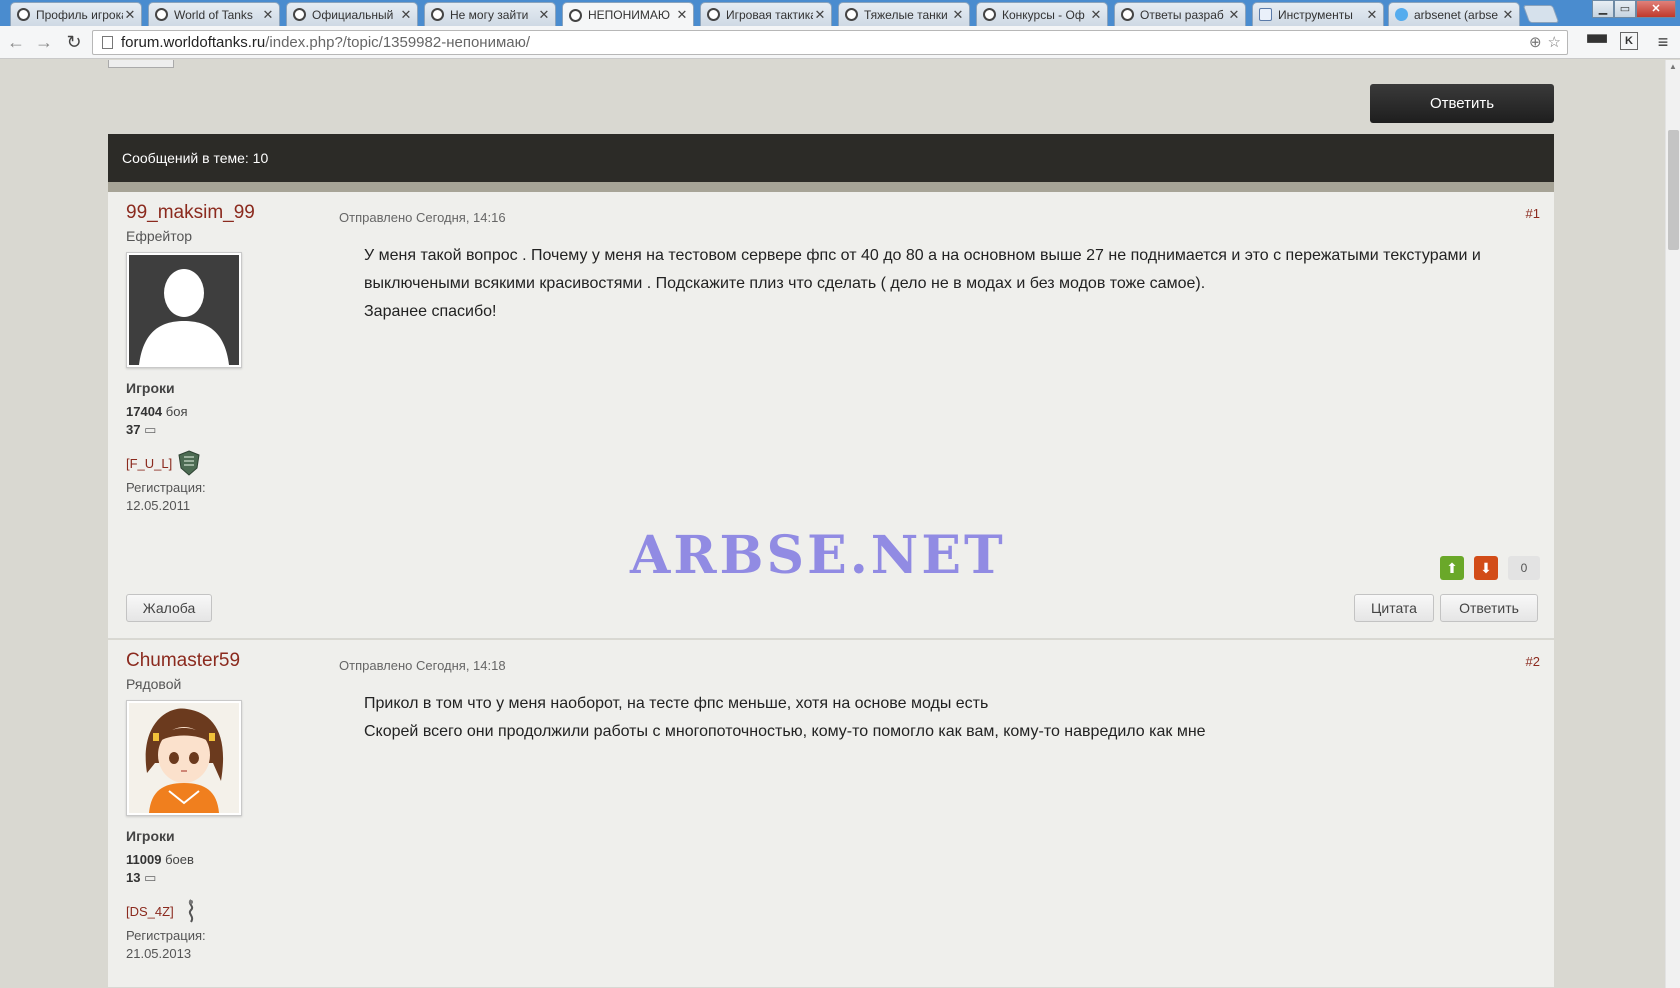 This screenshot has height=988, width=1680. I want to click on page-scrollbar: ▲, so click(1672, 524).